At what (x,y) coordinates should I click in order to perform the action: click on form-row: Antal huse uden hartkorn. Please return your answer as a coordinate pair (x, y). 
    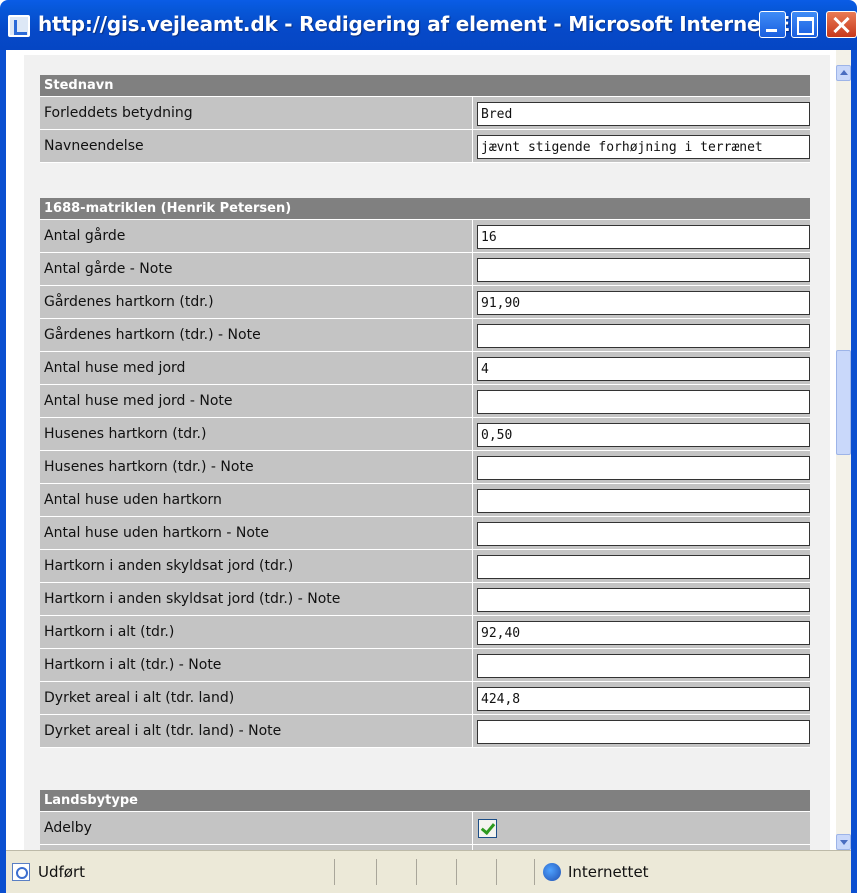
    Looking at the image, I should click on (425, 500).